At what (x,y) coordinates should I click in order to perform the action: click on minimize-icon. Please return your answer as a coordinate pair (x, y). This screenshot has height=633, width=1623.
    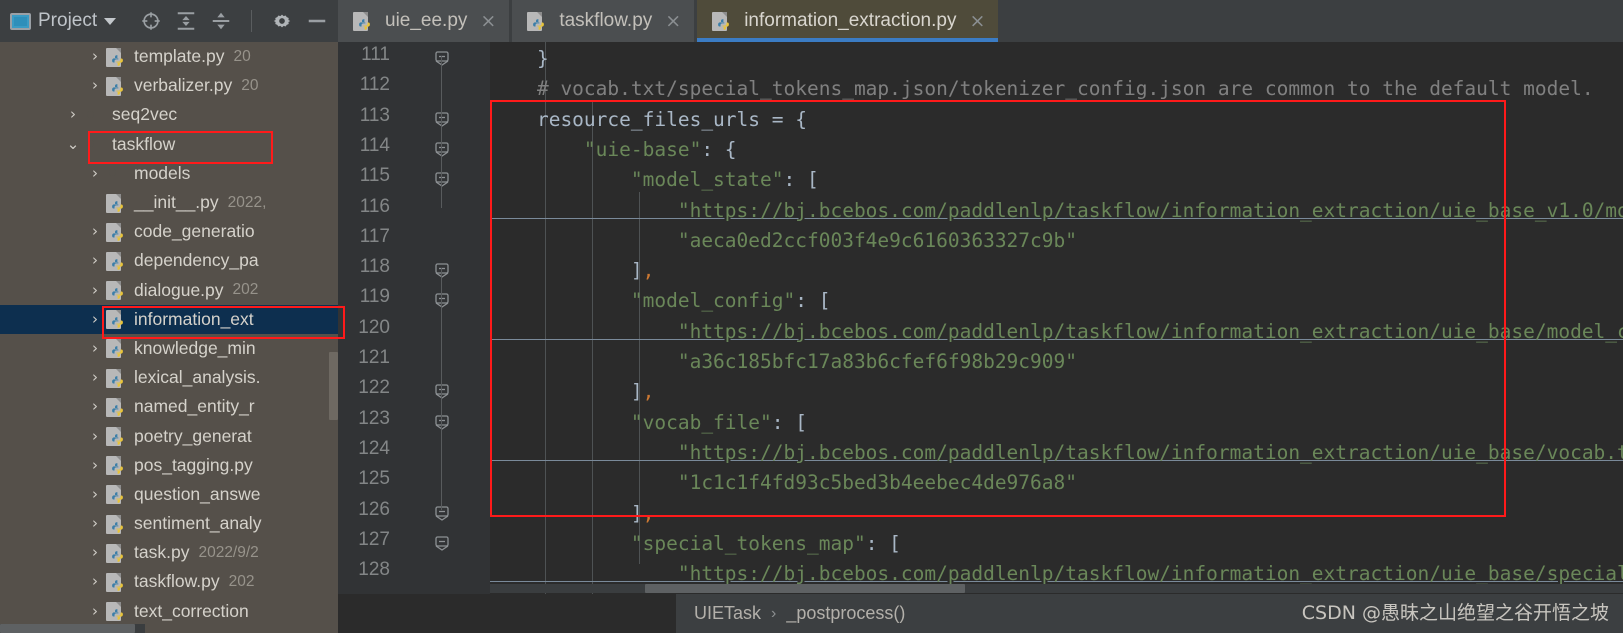
    Looking at the image, I should click on (317, 21).